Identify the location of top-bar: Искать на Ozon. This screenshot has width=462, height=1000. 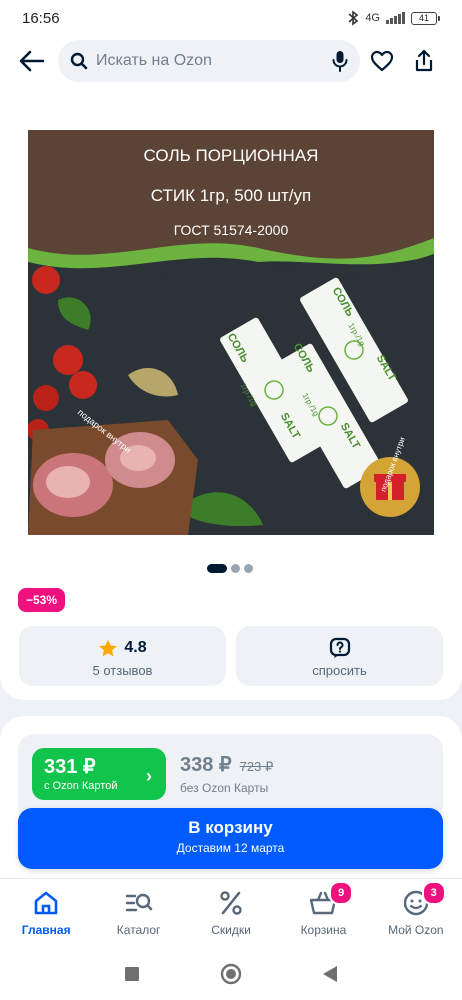
(231, 61).